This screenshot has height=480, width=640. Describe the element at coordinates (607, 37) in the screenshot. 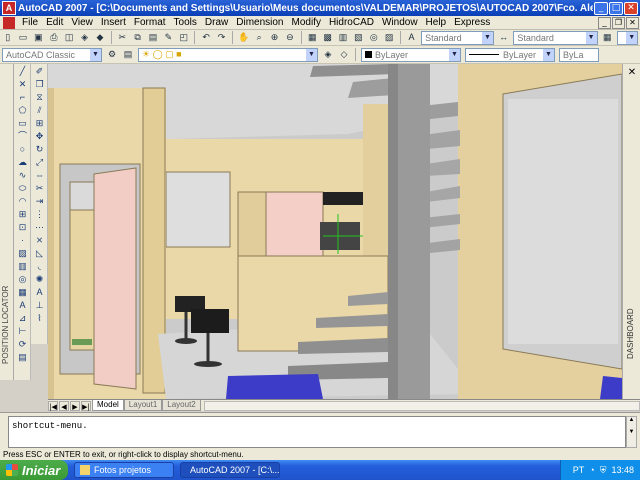

I see `table-style-icon: ▦` at that location.